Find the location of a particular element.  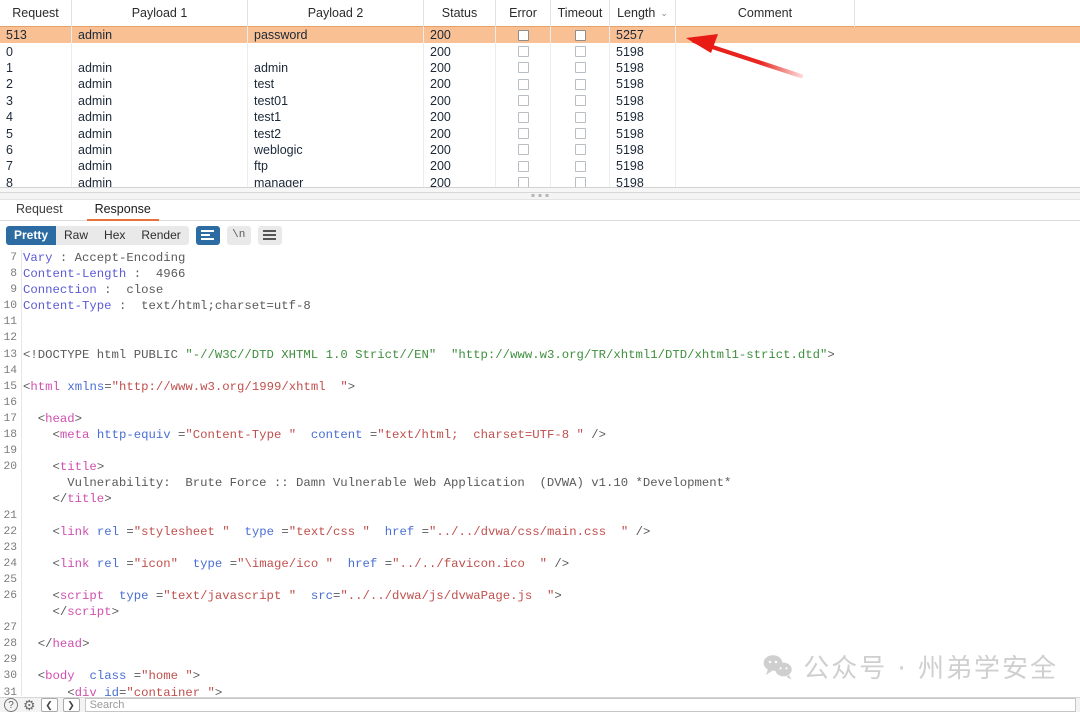

cell-comment is located at coordinates (765, 68).